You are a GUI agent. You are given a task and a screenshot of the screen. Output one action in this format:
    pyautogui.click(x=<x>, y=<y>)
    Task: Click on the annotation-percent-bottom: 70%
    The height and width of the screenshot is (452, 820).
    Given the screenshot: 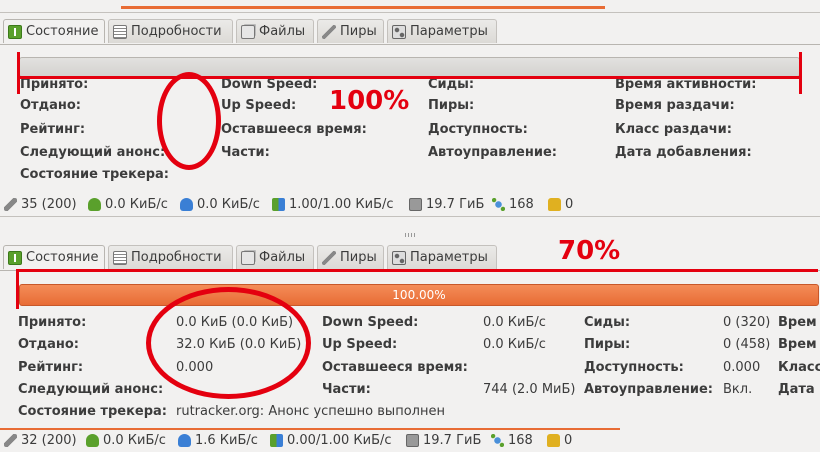 What is the action you would take?
    pyautogui.click(x=589, y=251)
    